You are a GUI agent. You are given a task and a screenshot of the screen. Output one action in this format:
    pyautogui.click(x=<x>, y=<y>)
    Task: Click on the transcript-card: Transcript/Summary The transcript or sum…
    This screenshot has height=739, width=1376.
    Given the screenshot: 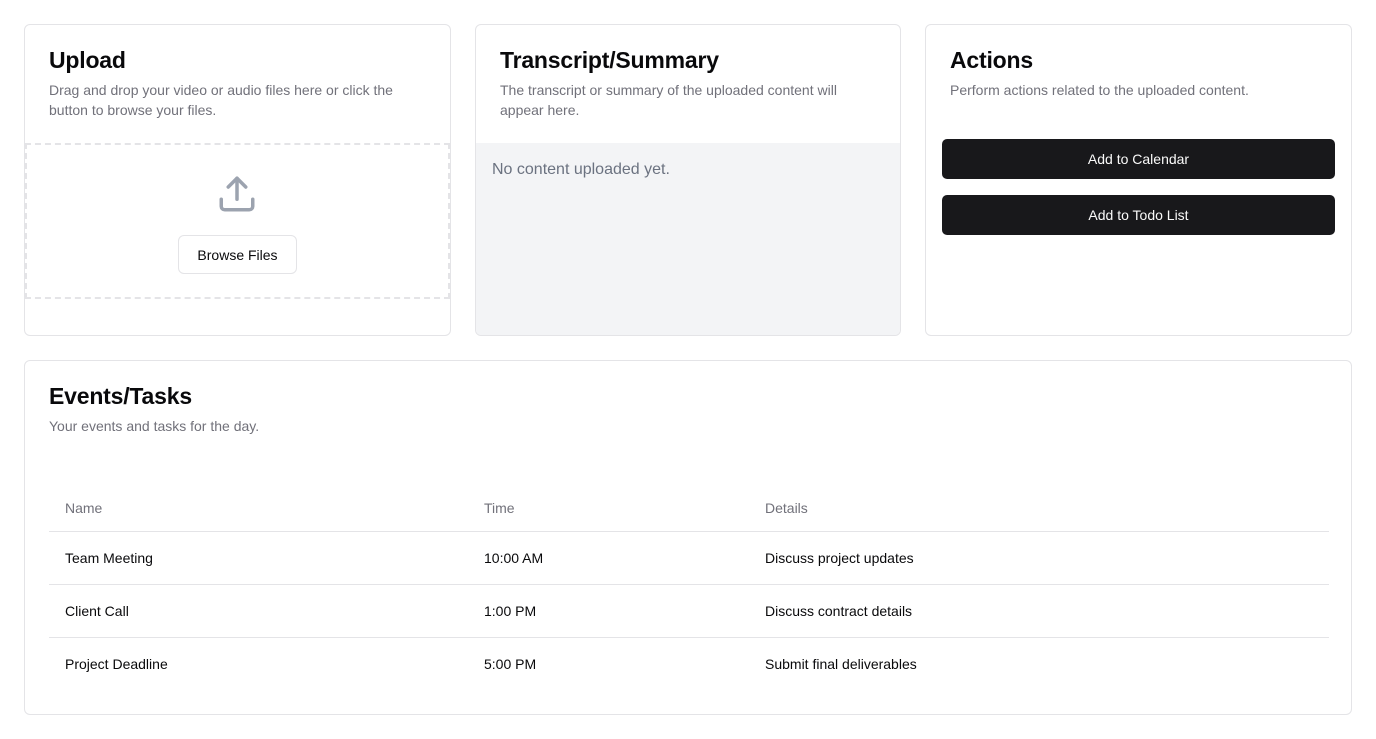 What is the action you would take?
    pyautogui.click(x=688, y=180)
    